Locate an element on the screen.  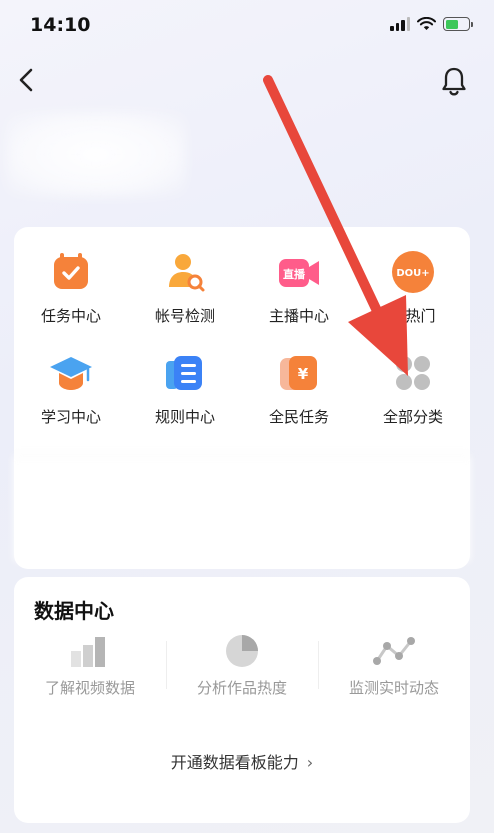
all-categories-icon is located at coordinates (413, 373).